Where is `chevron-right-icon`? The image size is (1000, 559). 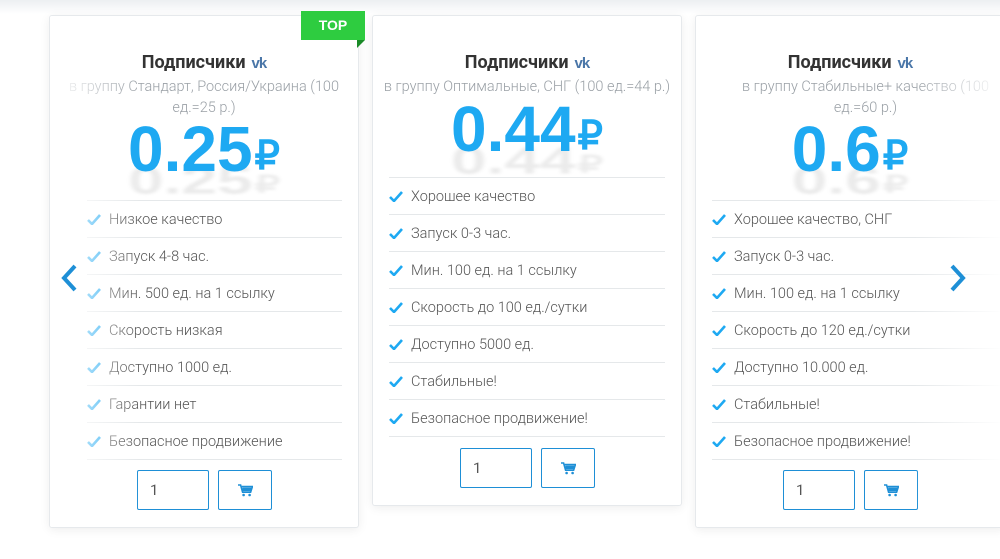
chevron-right-icon is located at coordinates (957, 278).